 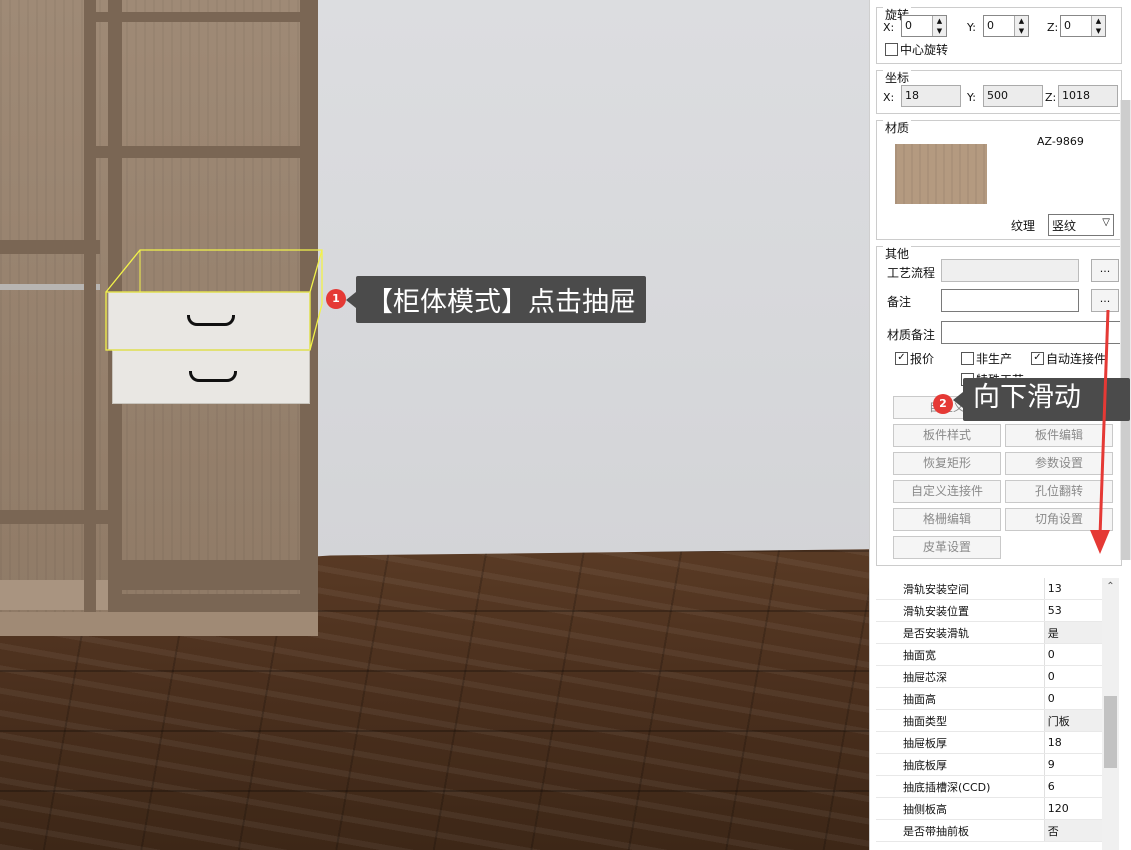 What do you see at coordinates (960, 764) in the screenshot?
I see `property-key: 抽底板厚` at bounding box center [960, 764].